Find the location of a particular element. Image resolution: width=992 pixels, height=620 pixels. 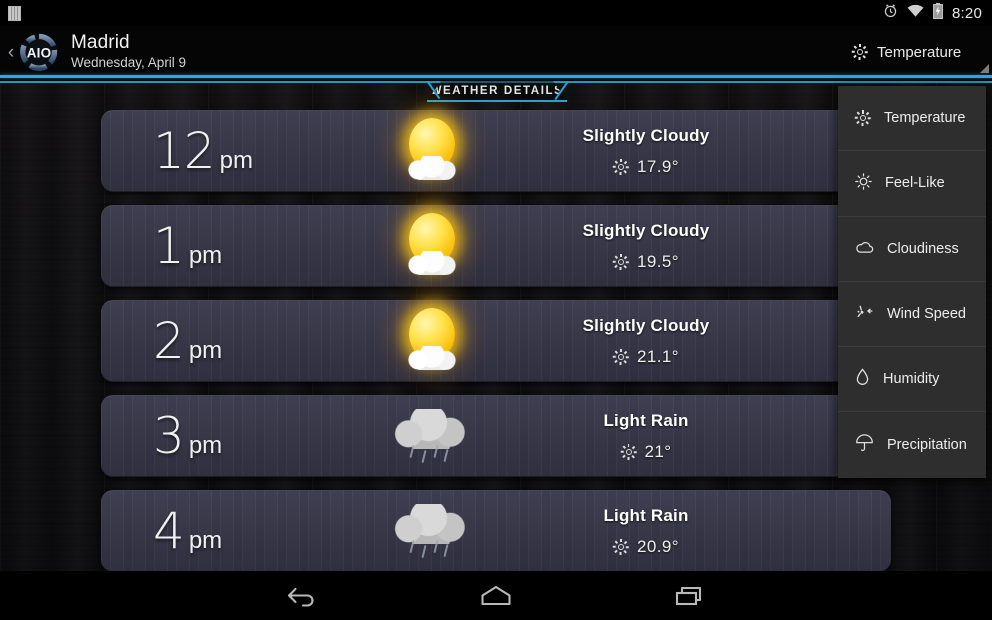

action-bar-titles: Madrid Wednesday, April 9 is located at coordinates (128, 51).